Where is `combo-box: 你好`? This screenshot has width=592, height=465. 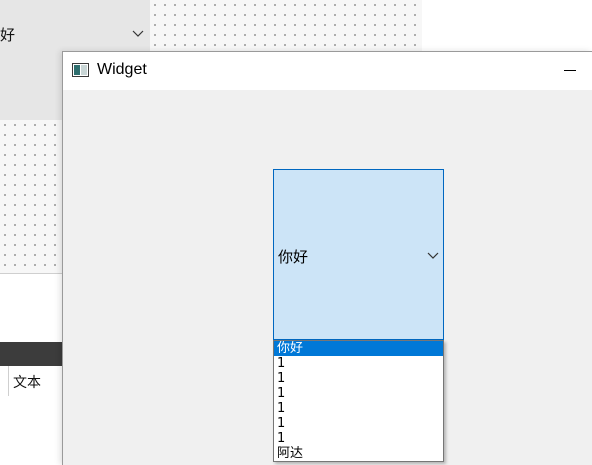 combo-box: 你好 is located at coordinates (358, 254).